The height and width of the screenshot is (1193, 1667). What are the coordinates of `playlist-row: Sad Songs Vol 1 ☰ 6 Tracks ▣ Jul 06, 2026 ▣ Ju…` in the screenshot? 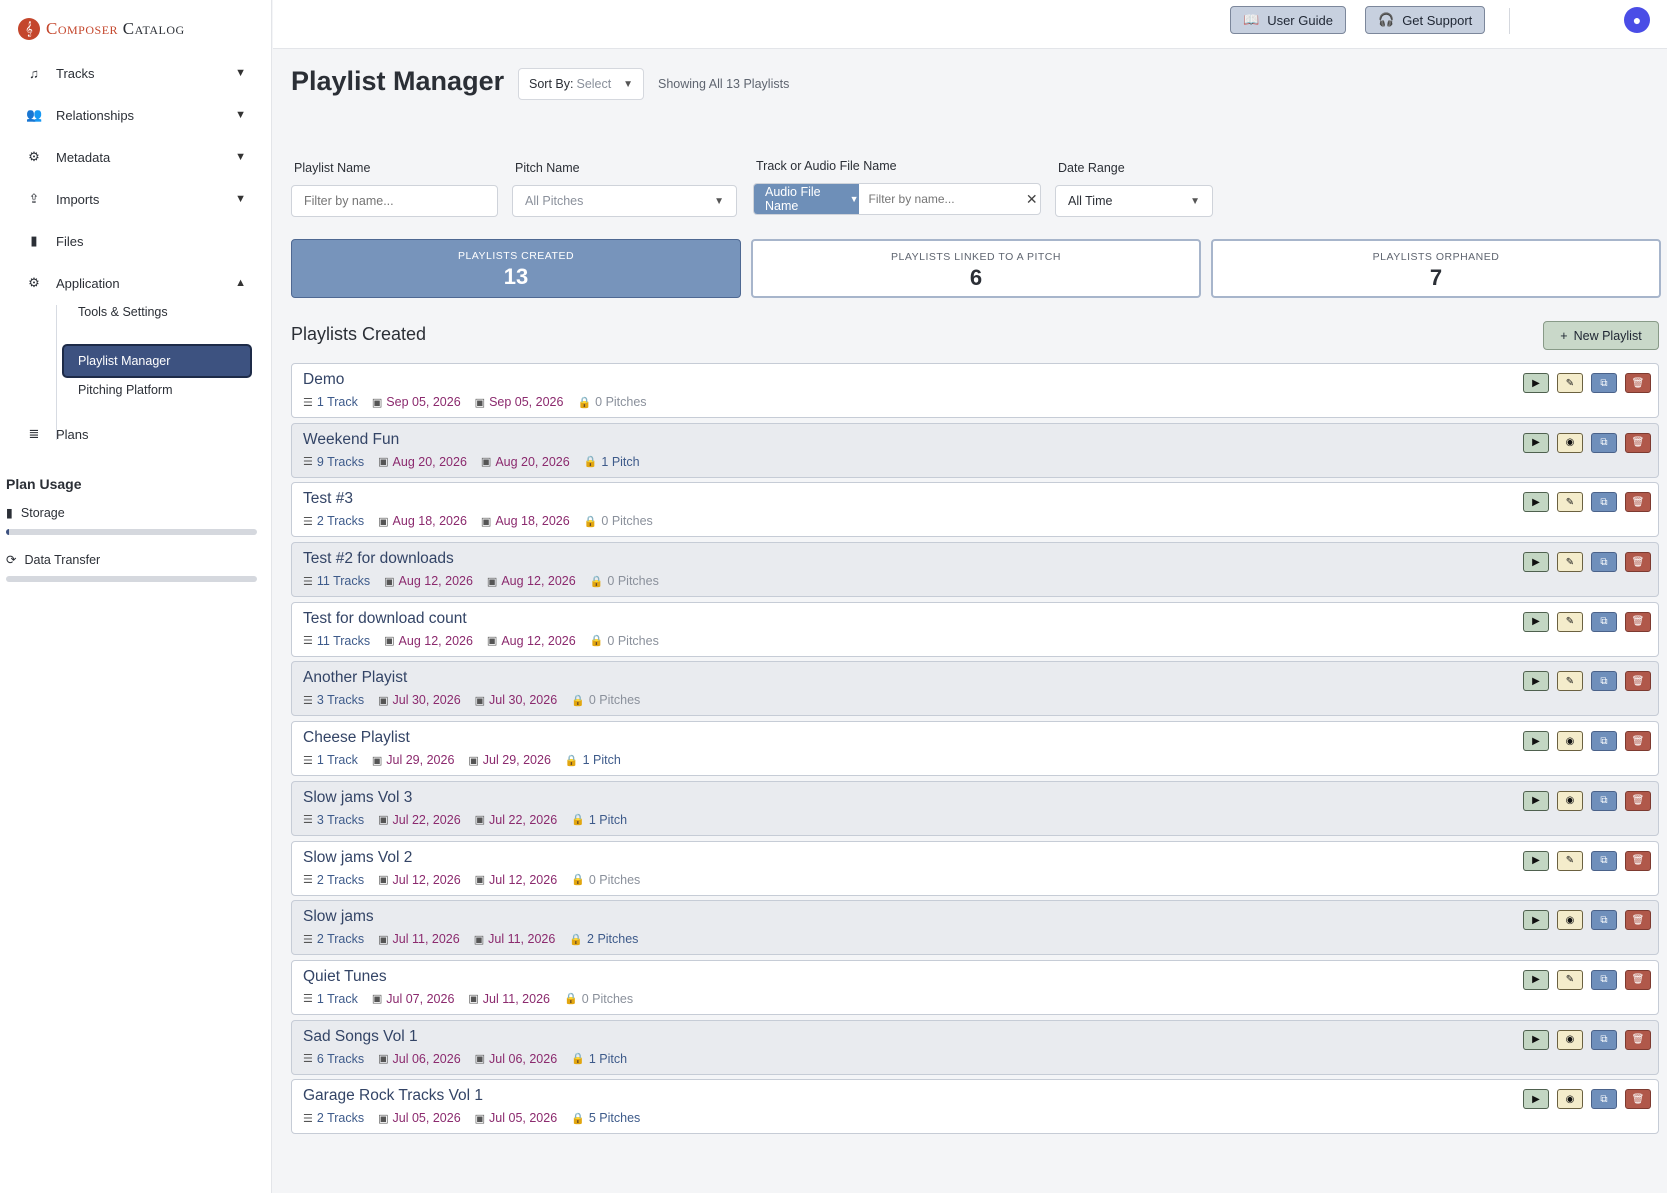 It's located at (975, 1047).